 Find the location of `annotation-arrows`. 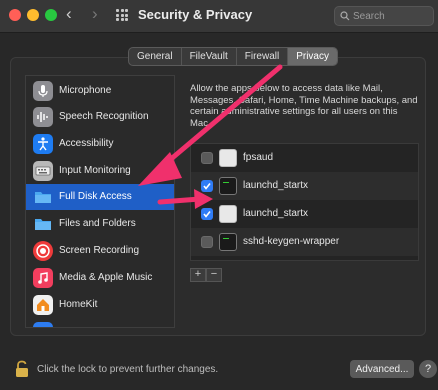

annotation-arrows is located at coordinates (210, 136).